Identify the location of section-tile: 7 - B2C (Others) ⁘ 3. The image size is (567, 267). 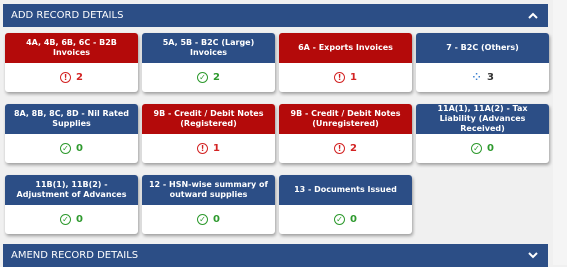
(482, 62).